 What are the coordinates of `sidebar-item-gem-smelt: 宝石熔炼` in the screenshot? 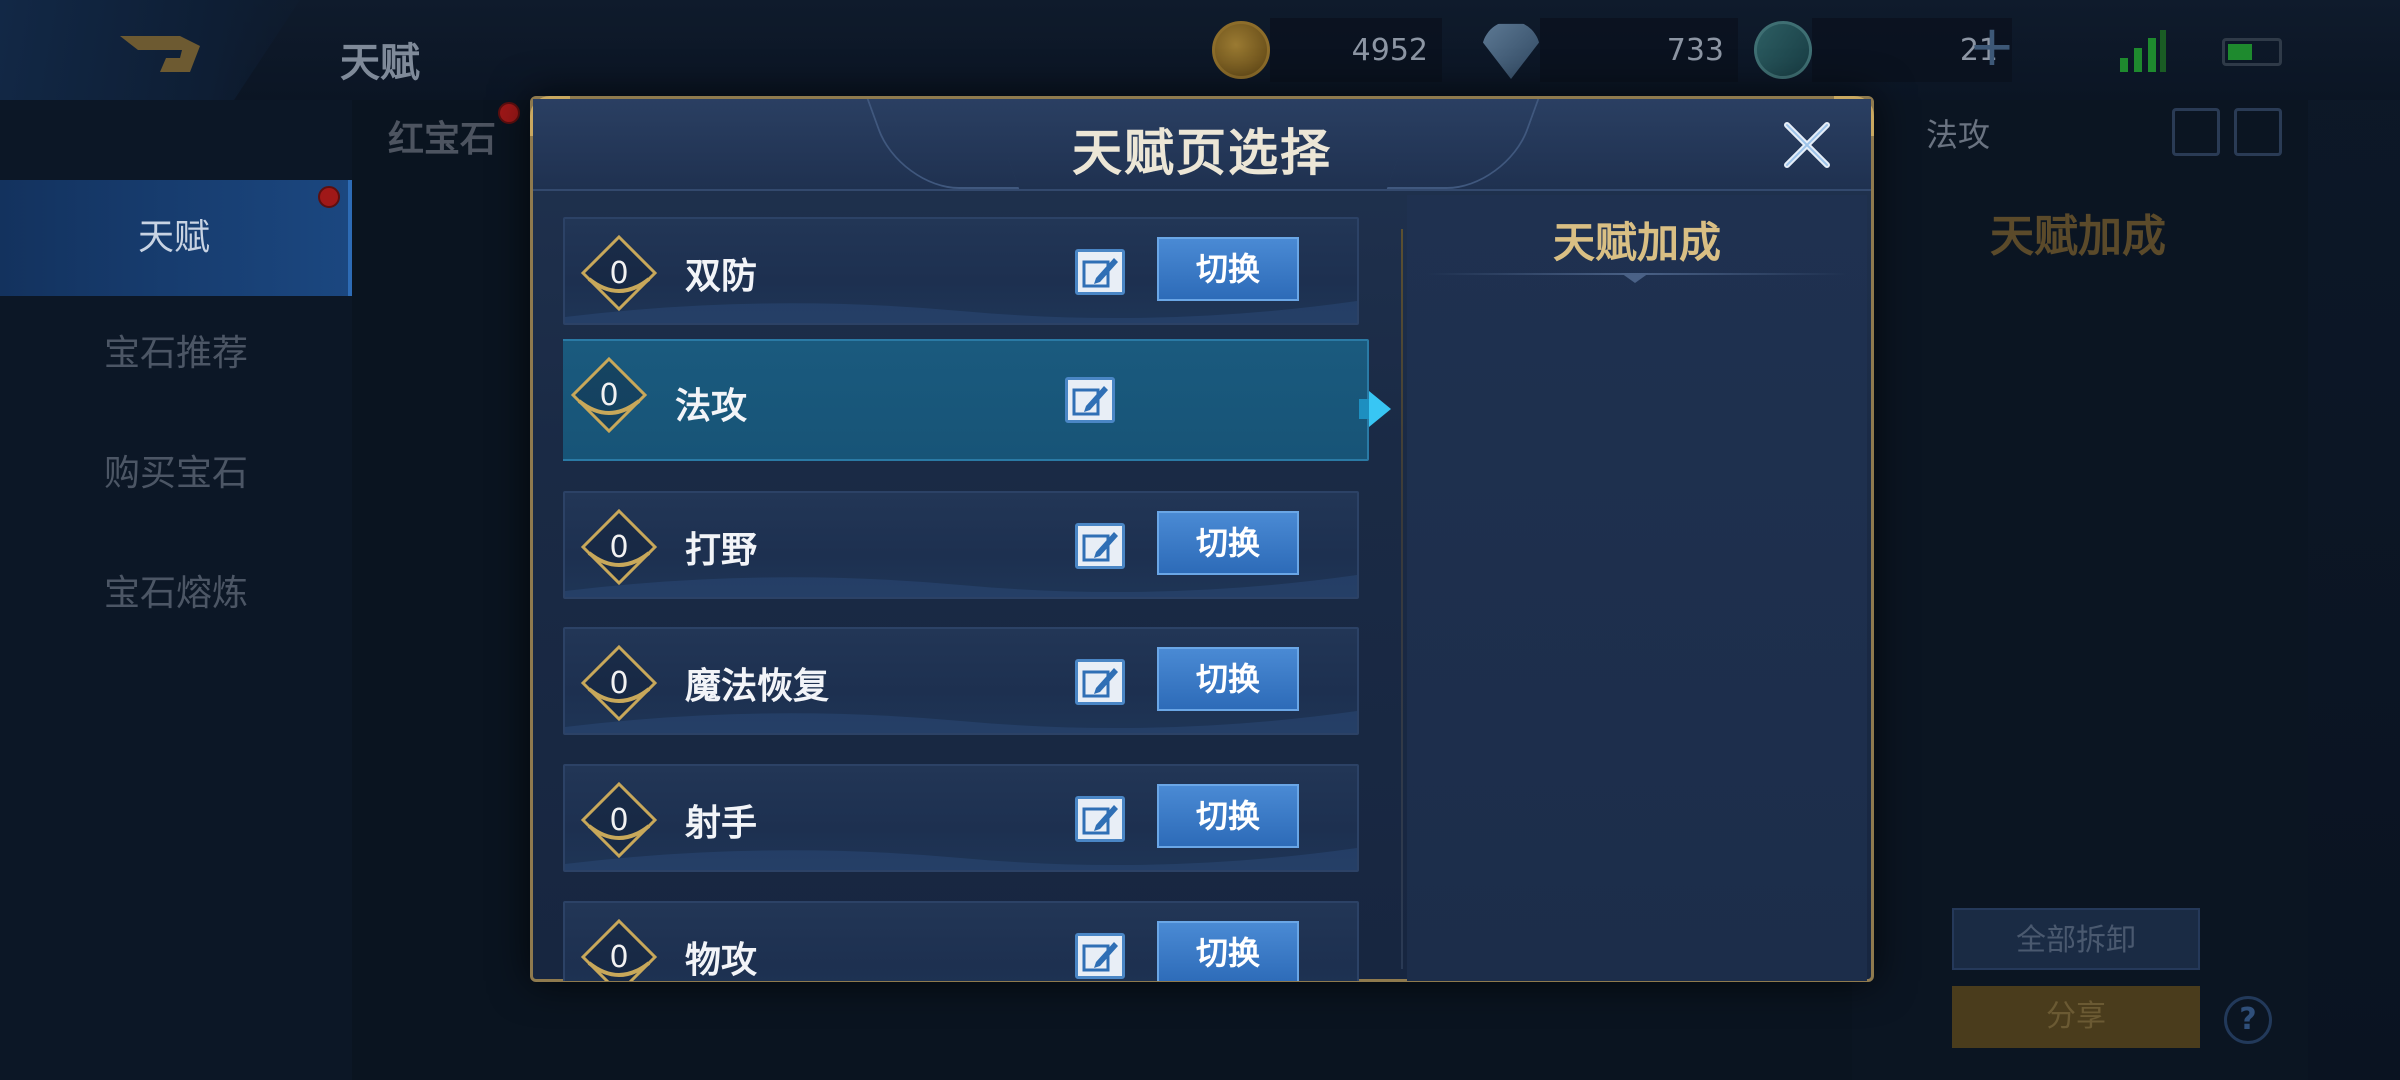 It's located at (176, 594).